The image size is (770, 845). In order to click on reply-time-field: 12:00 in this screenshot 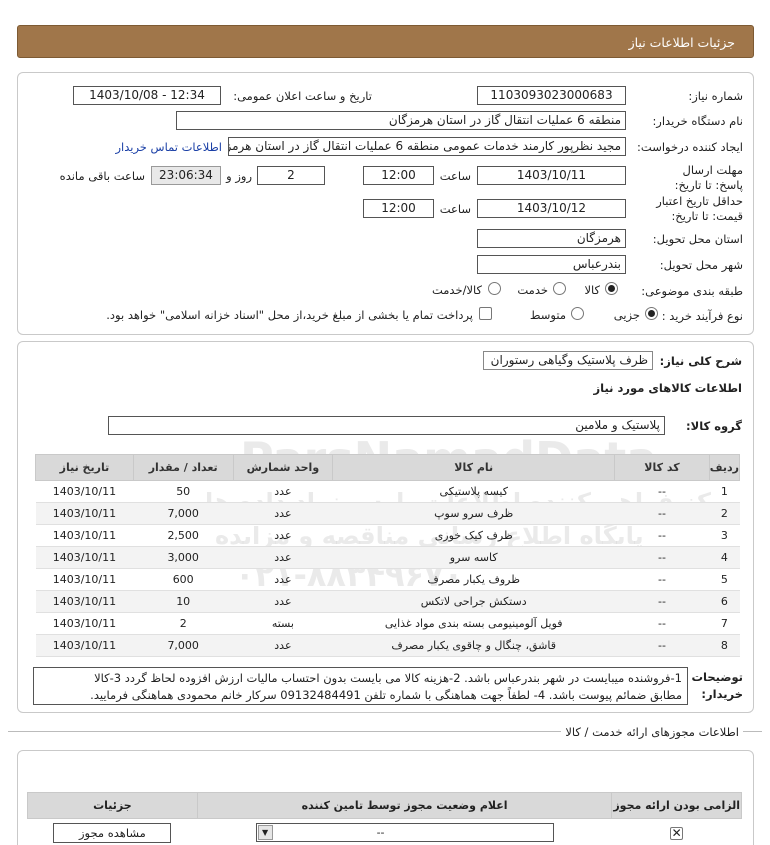, I will do `click(398, 175)`.